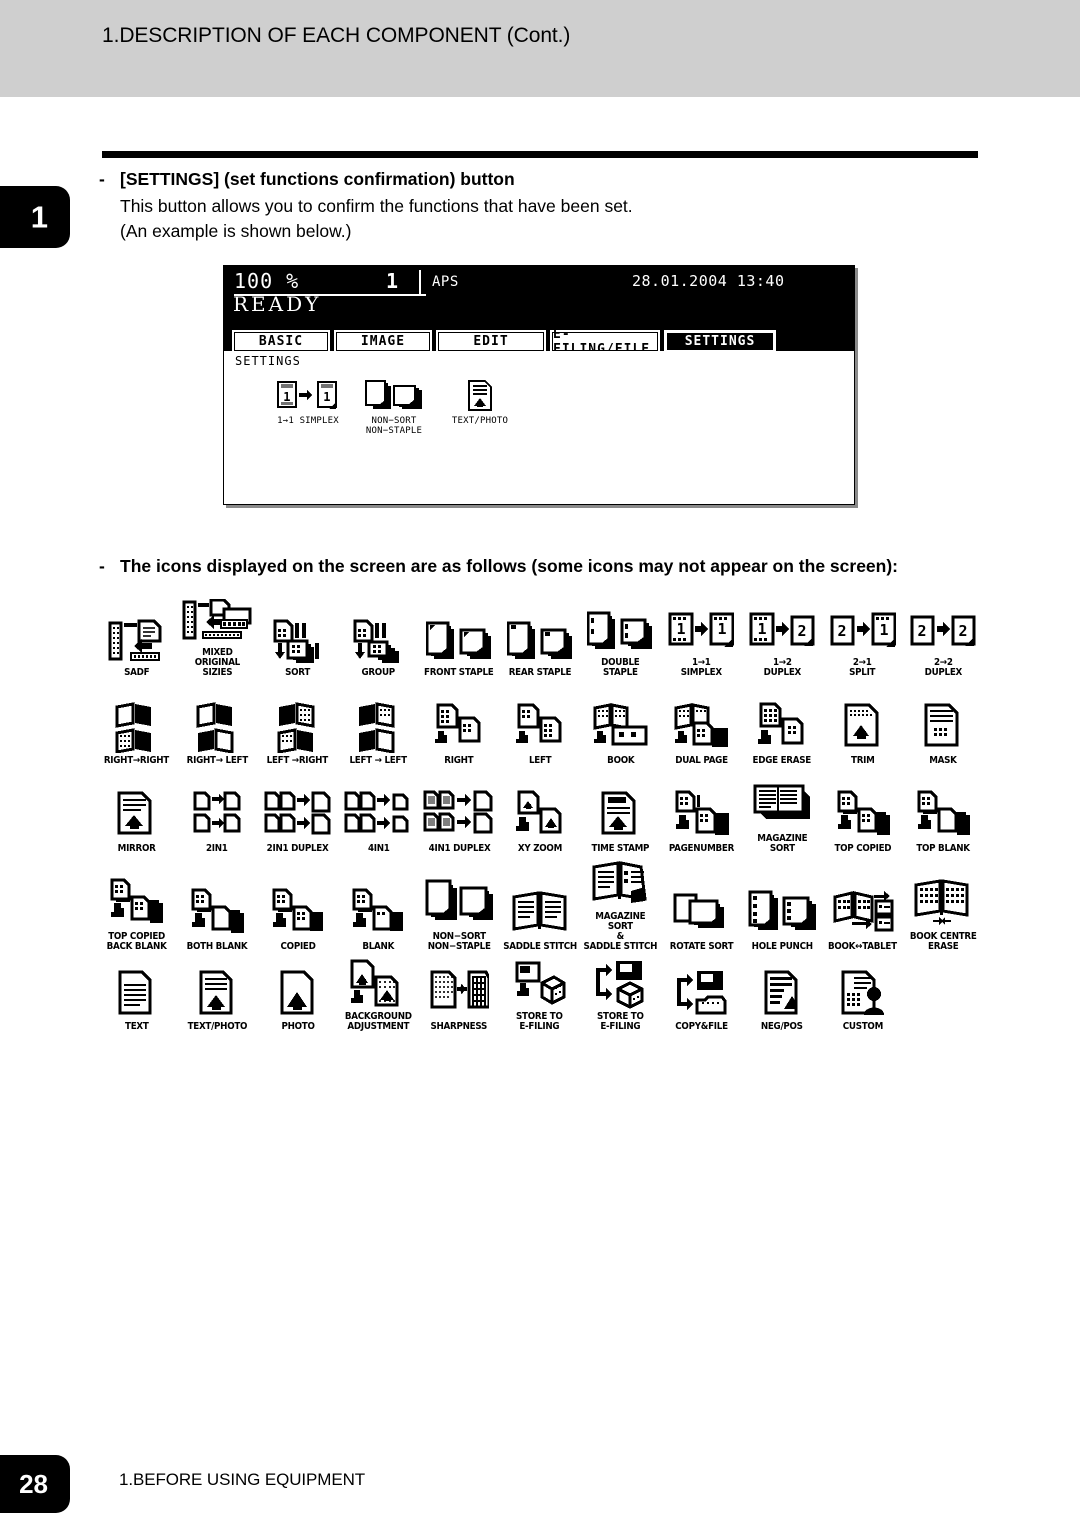 The image size is (1080, 1526). What do you see at coordinates (136, 849) in the screenshot?
I see `icon-label: MIRROR` at bounding box center [136, 849].